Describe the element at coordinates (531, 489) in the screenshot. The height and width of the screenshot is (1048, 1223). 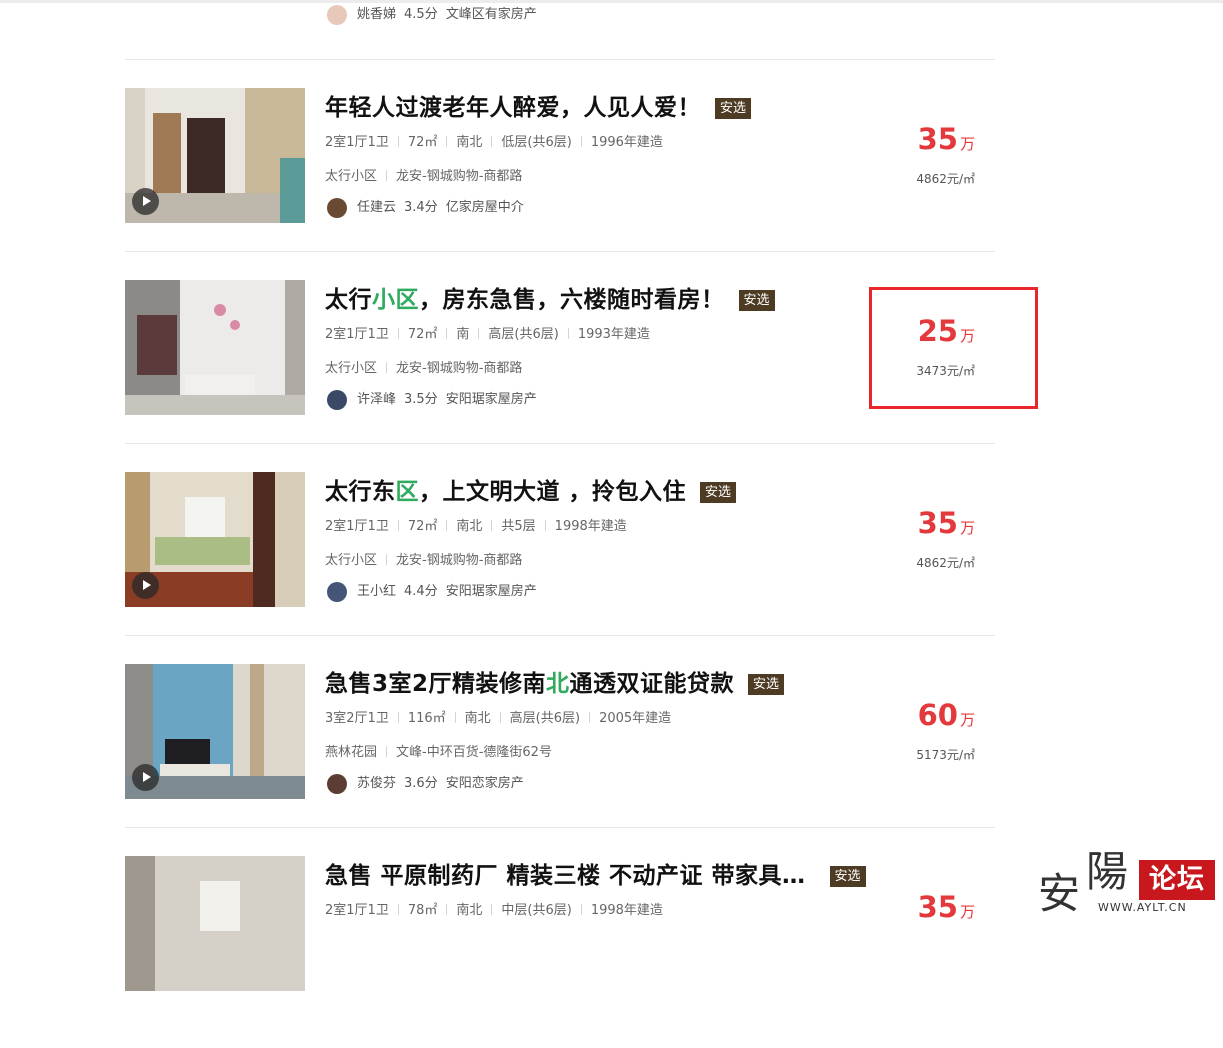
I see `listing-title: 太行东区，上文明大道 ，拎包入住 安选` at that location.